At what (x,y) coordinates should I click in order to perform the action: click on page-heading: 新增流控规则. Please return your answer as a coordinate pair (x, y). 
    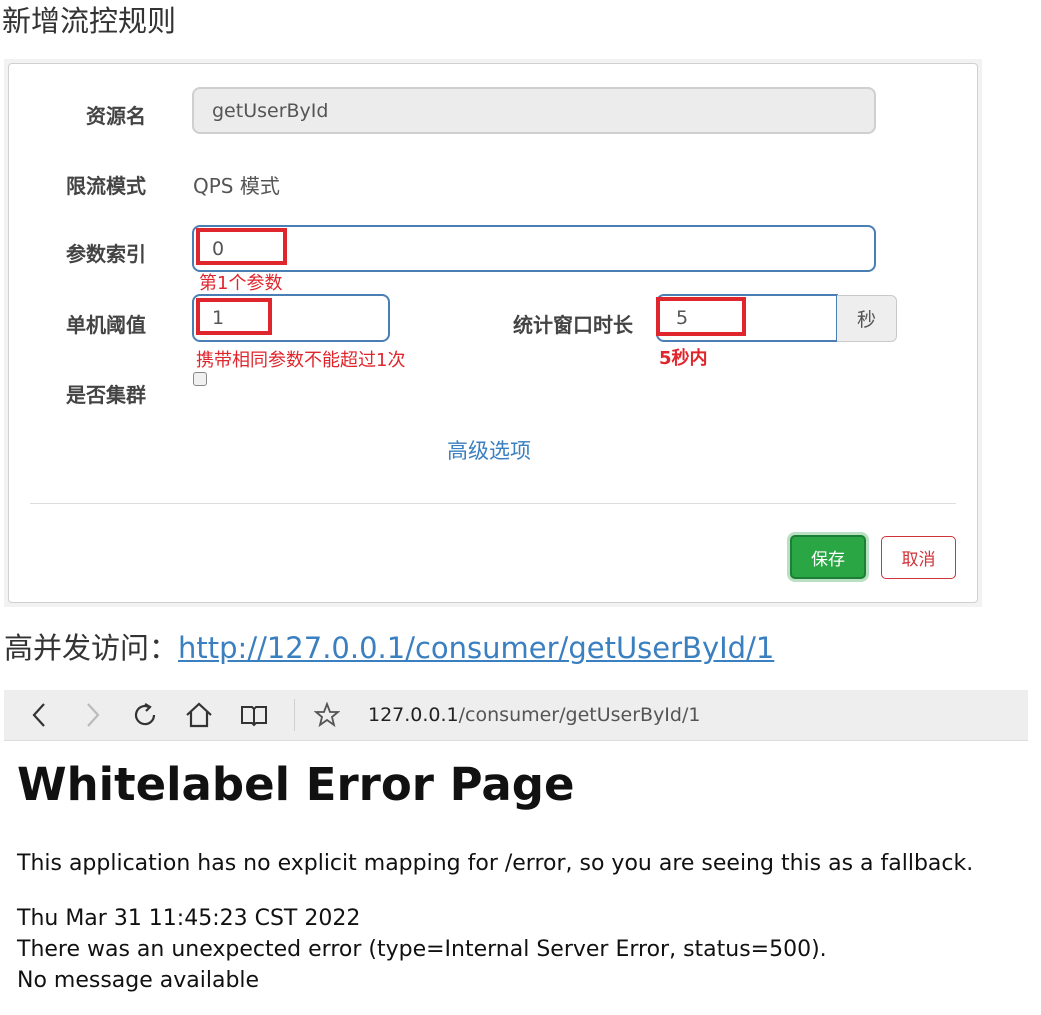
    Looking at the image, I should click on (89, 21).